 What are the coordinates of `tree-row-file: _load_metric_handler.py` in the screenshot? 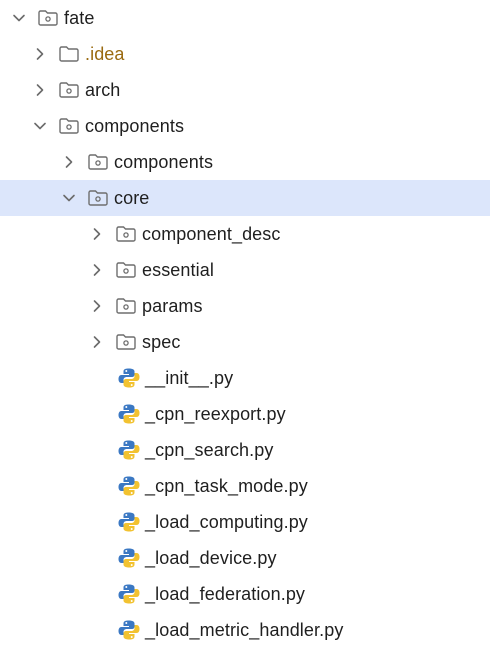 It's located at (245, 630).